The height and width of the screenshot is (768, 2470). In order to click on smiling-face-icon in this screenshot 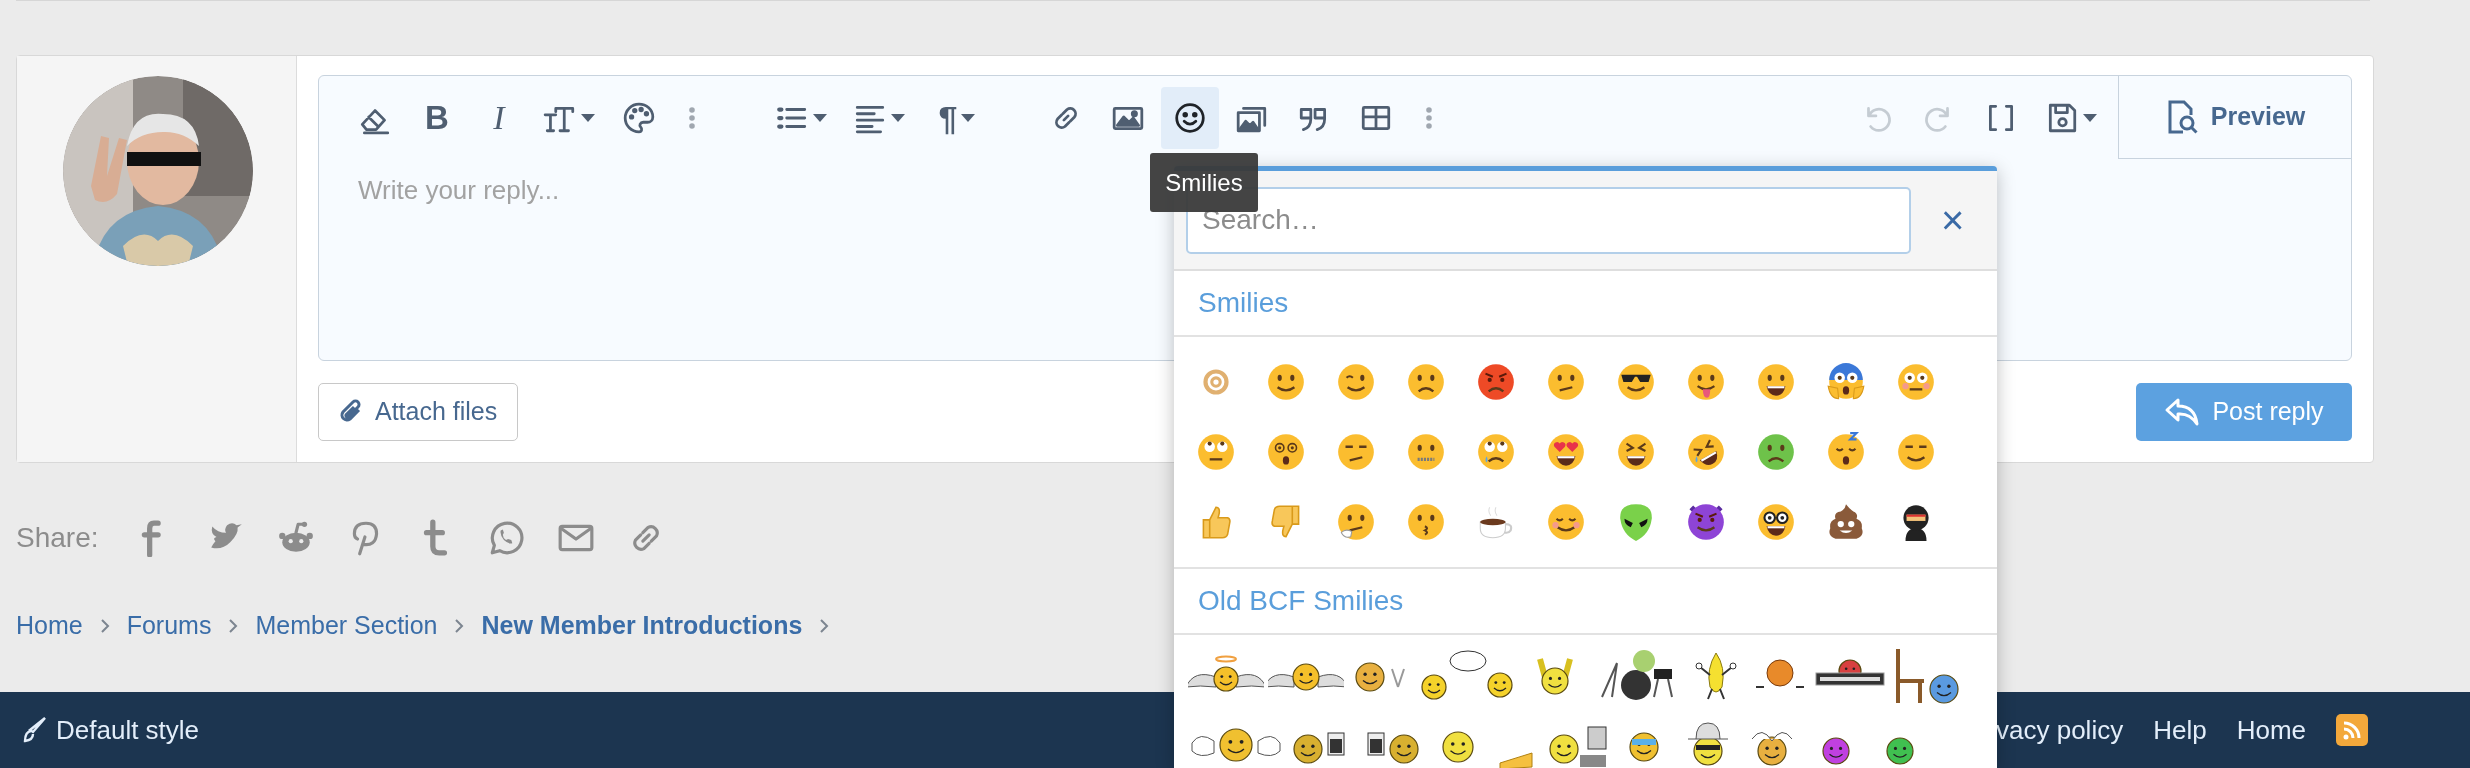, I will do `click(1286, 382)`.